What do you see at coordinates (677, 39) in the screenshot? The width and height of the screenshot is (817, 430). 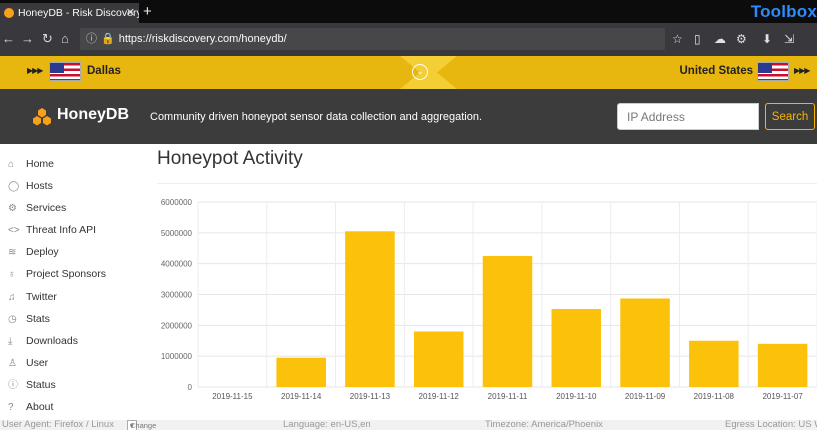 I see `bookmark-star-icon: ☆` at bounding box center [677, 39].